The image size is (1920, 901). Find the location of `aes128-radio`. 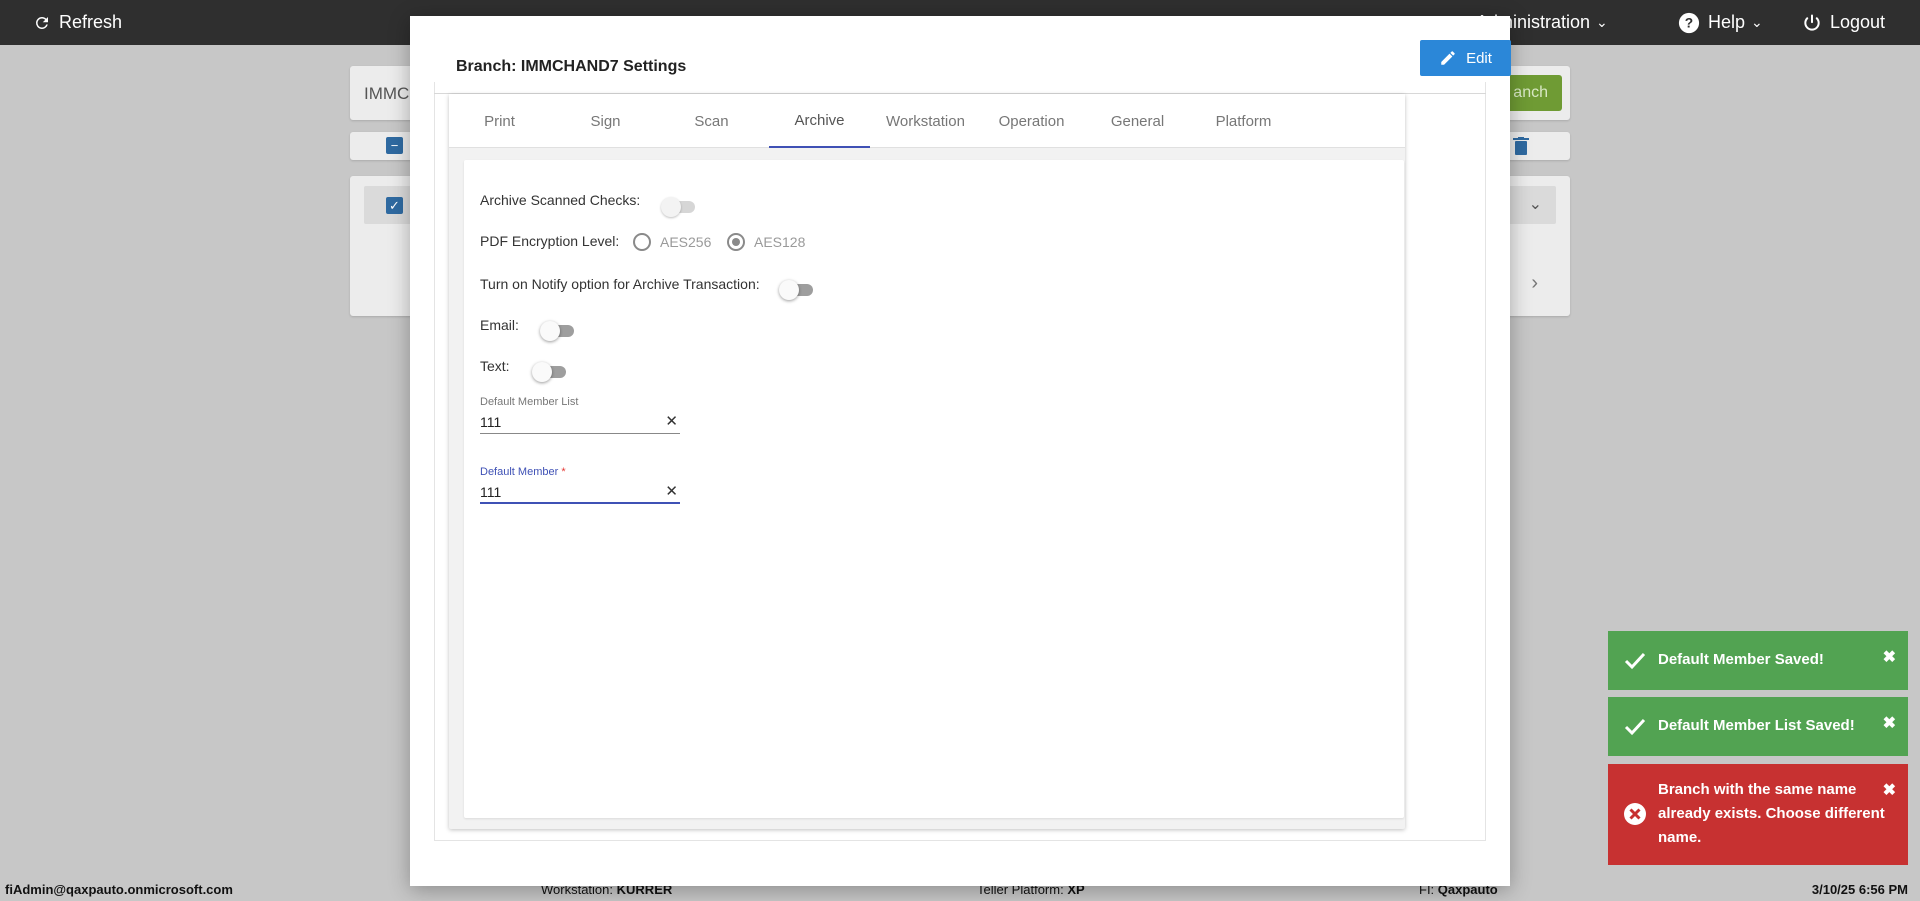

aes128-radio is located at coordinates (736, 242).